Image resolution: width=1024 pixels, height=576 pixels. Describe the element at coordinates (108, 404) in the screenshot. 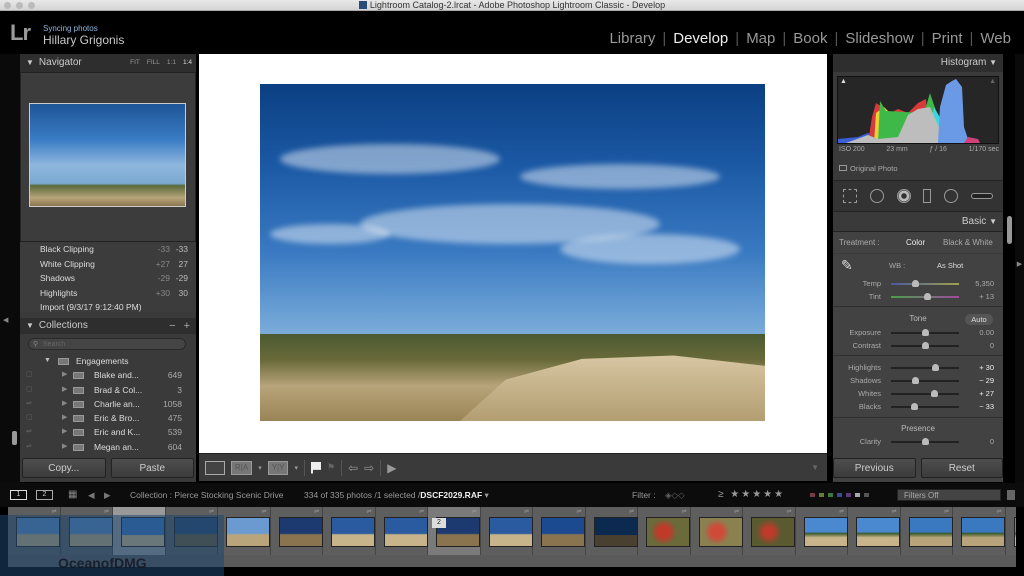

I see `collection-item: ⇌ ▶ Charlie an... 1058` at that location.